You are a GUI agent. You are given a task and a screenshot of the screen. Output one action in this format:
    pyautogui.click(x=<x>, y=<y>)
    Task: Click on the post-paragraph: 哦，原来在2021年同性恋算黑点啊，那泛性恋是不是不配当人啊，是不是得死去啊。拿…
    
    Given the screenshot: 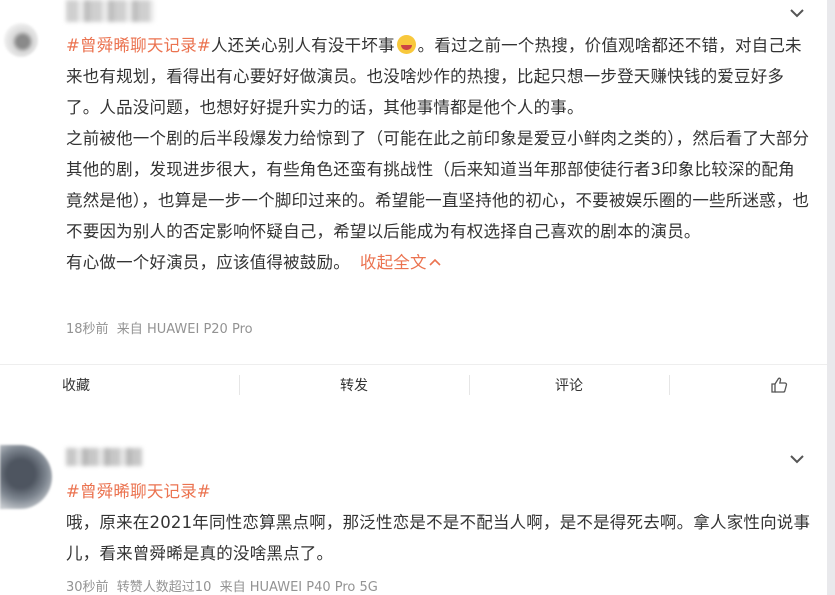 What is the action you would take?
    pyautogui.click(x=438, y=538)
    